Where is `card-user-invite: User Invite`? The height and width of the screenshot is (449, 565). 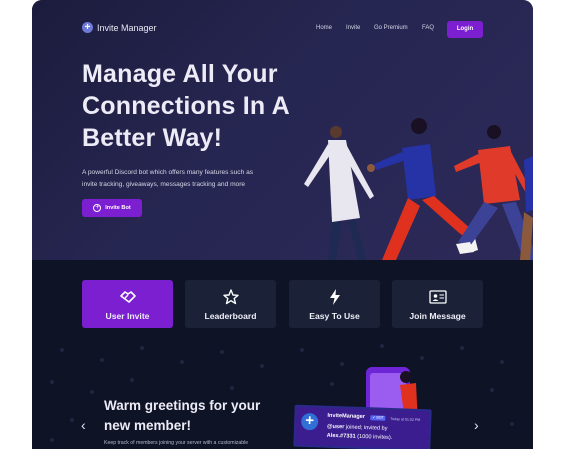 card-user-invite: User Invite is located at coordinates (127, 304).